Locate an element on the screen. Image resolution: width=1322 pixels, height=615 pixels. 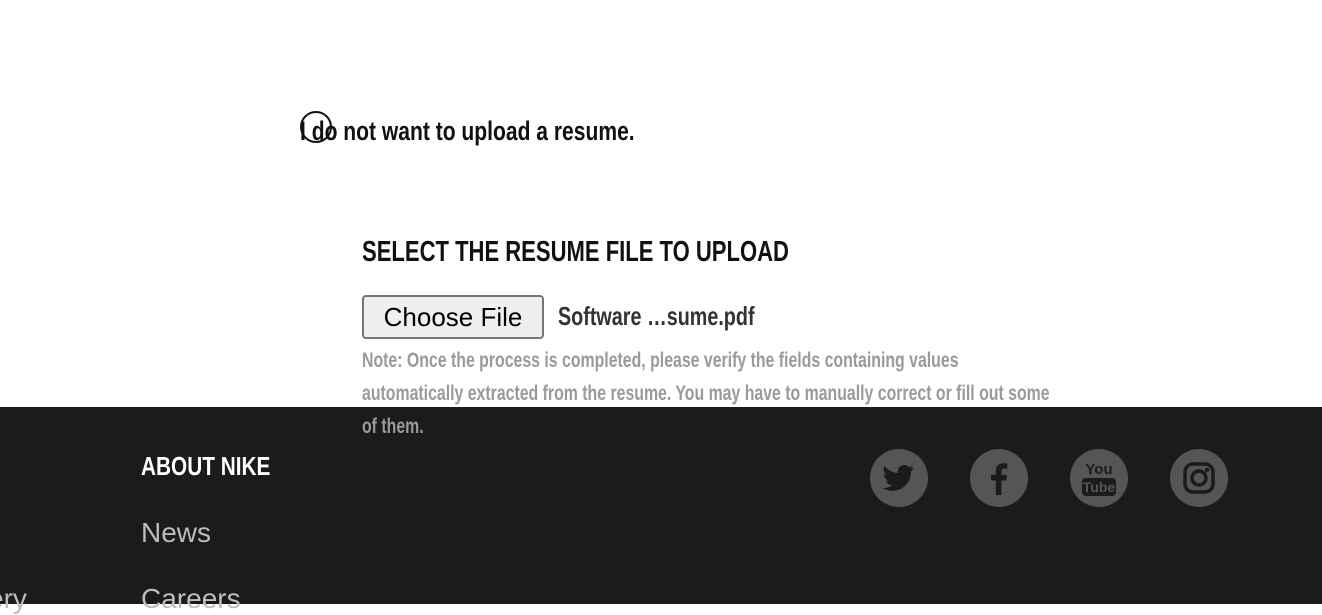
footer-link-careers: Careers is located at coordinates (191, 599).